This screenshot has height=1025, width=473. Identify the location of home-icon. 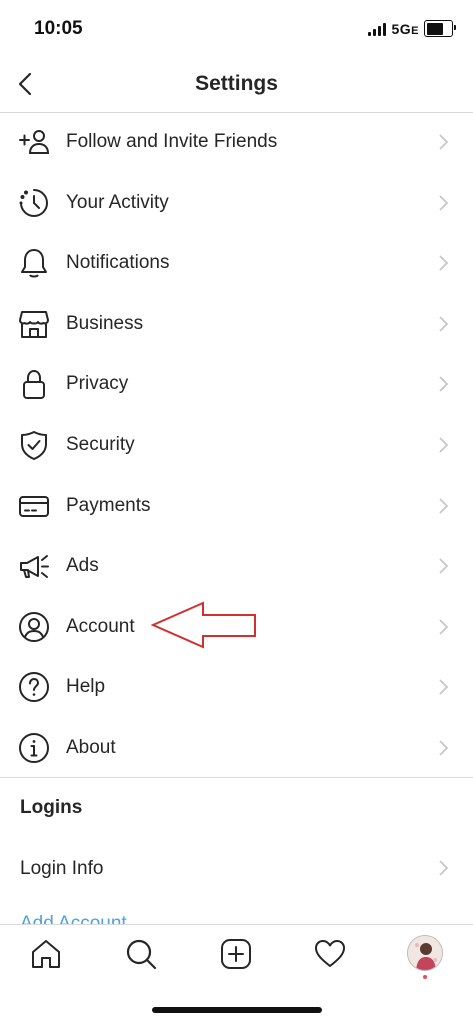
(46, 954).